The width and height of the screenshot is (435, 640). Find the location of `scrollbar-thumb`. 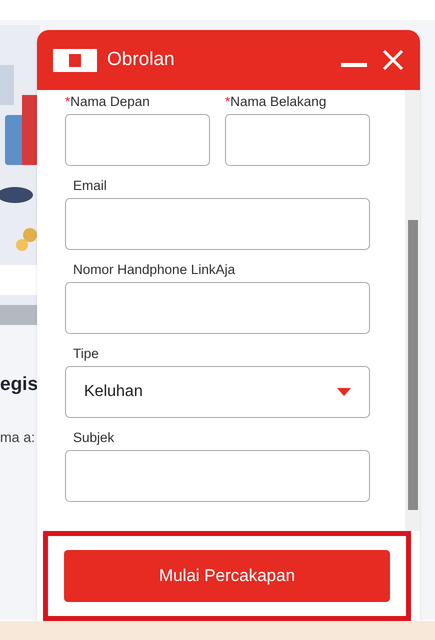

scrollbar-thumb is located at coordinates (413, 365).